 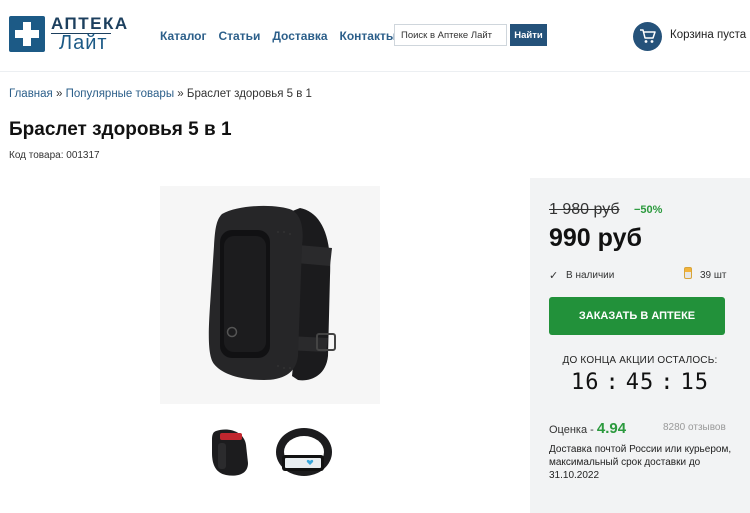 I want to click on nav-catalog: Каталог, so click(x=183, y=36).